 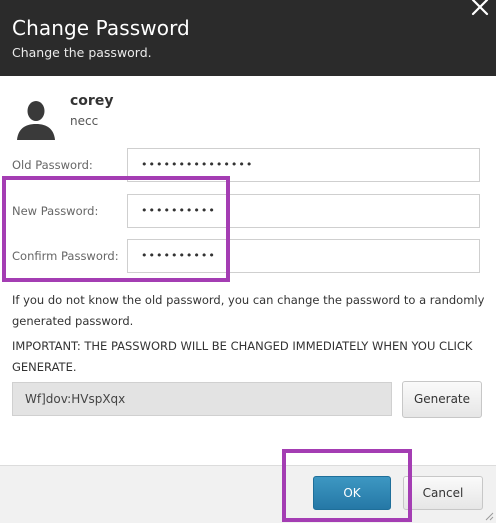 I want to click on important-line-2: GENERATE., so click(x=44, y=367).